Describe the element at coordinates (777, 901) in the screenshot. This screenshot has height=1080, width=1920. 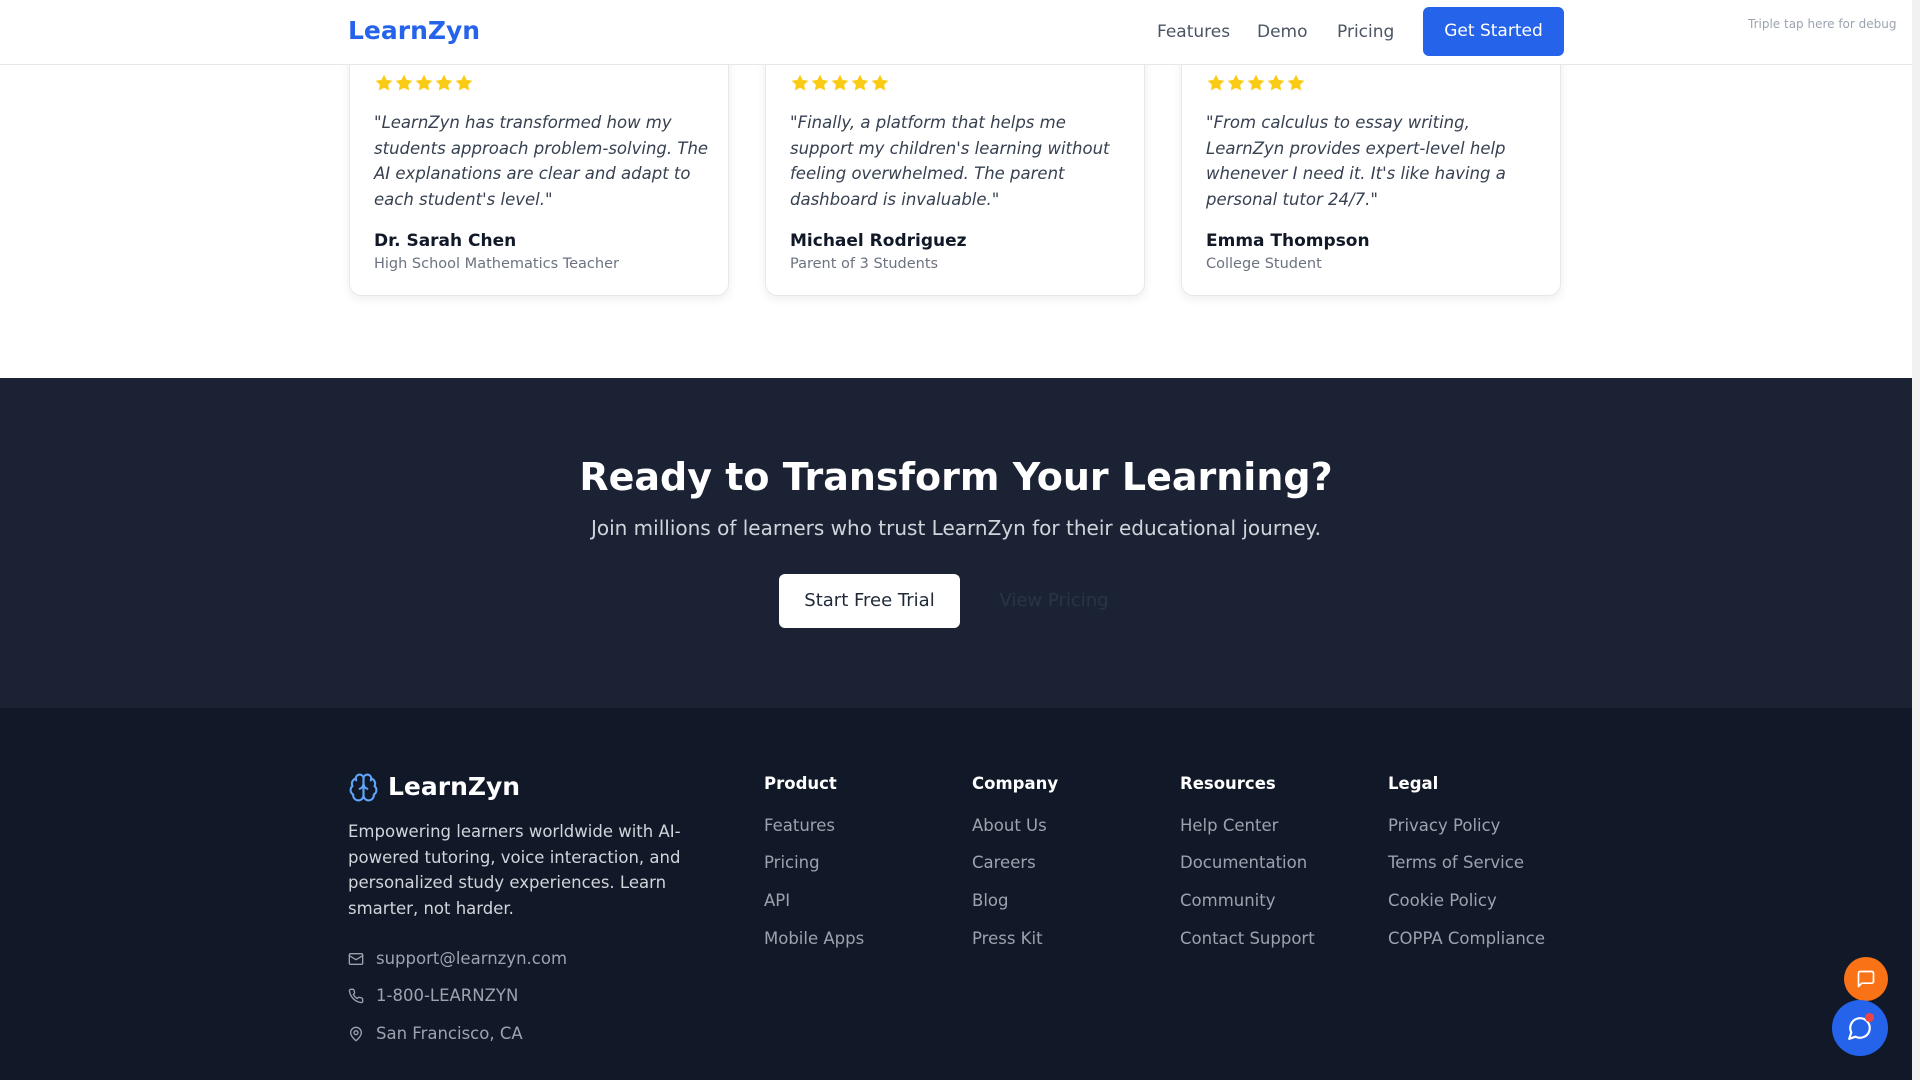
I see `footer-link-api: API` at that location.